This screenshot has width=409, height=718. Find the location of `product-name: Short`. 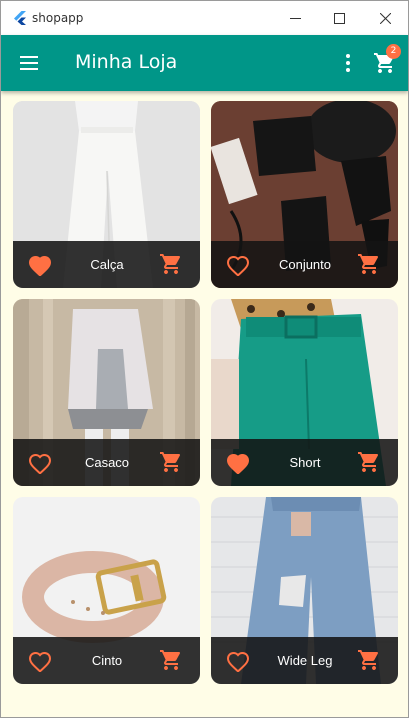

product-name: Short is located at coordinates (305, 462).